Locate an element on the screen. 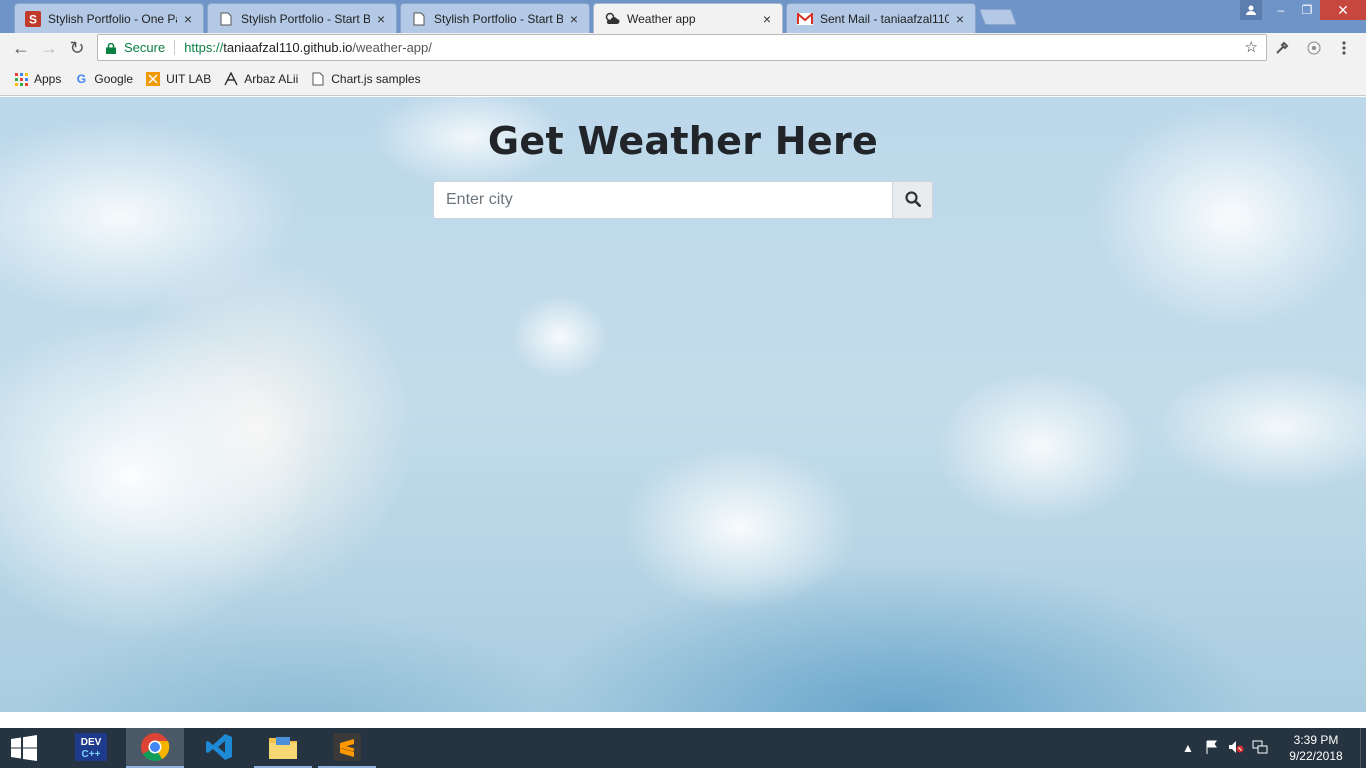 Image resolution: width=1366 pixels, height=768 pixels. svg-text: S is located at coordinates (33, 19).